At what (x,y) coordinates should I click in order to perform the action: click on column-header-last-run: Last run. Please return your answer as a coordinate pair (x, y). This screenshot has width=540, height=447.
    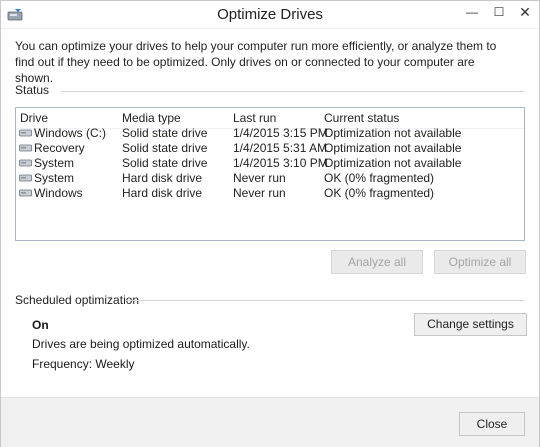
    Looking at the image, I should click on (254, 118).